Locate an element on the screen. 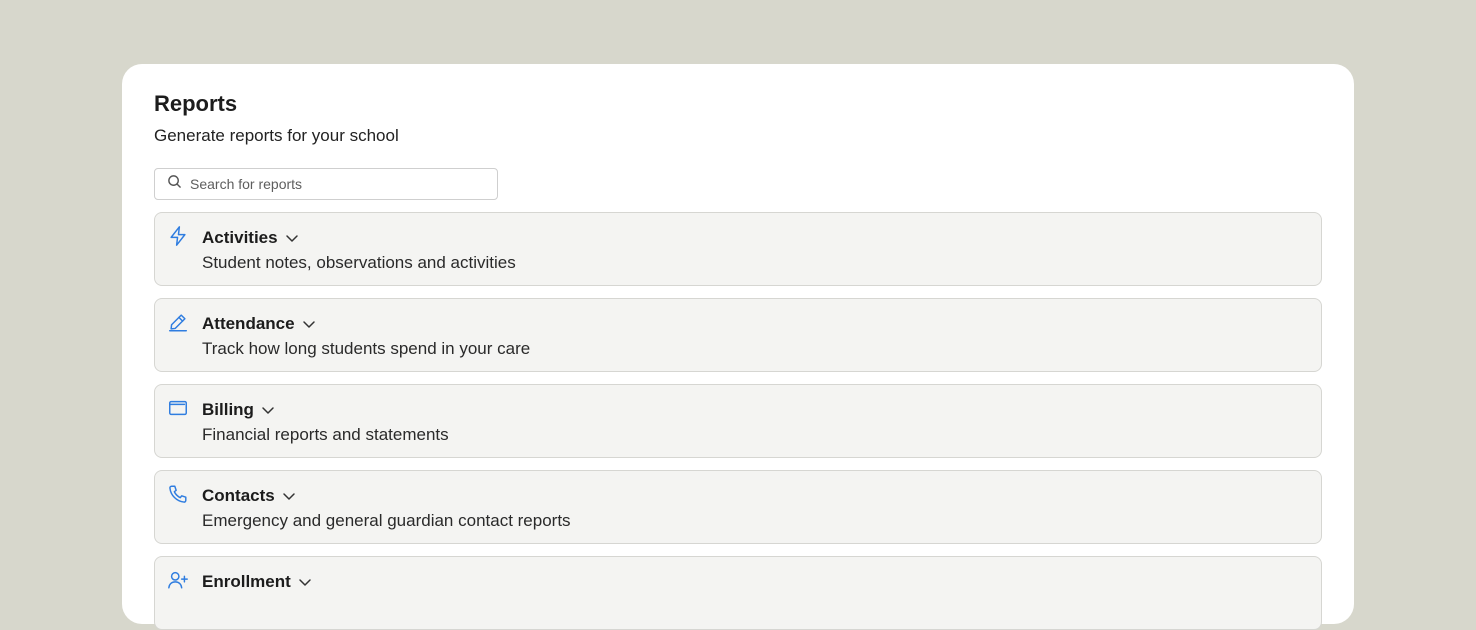  search-input is located at coordinates (330, 184).